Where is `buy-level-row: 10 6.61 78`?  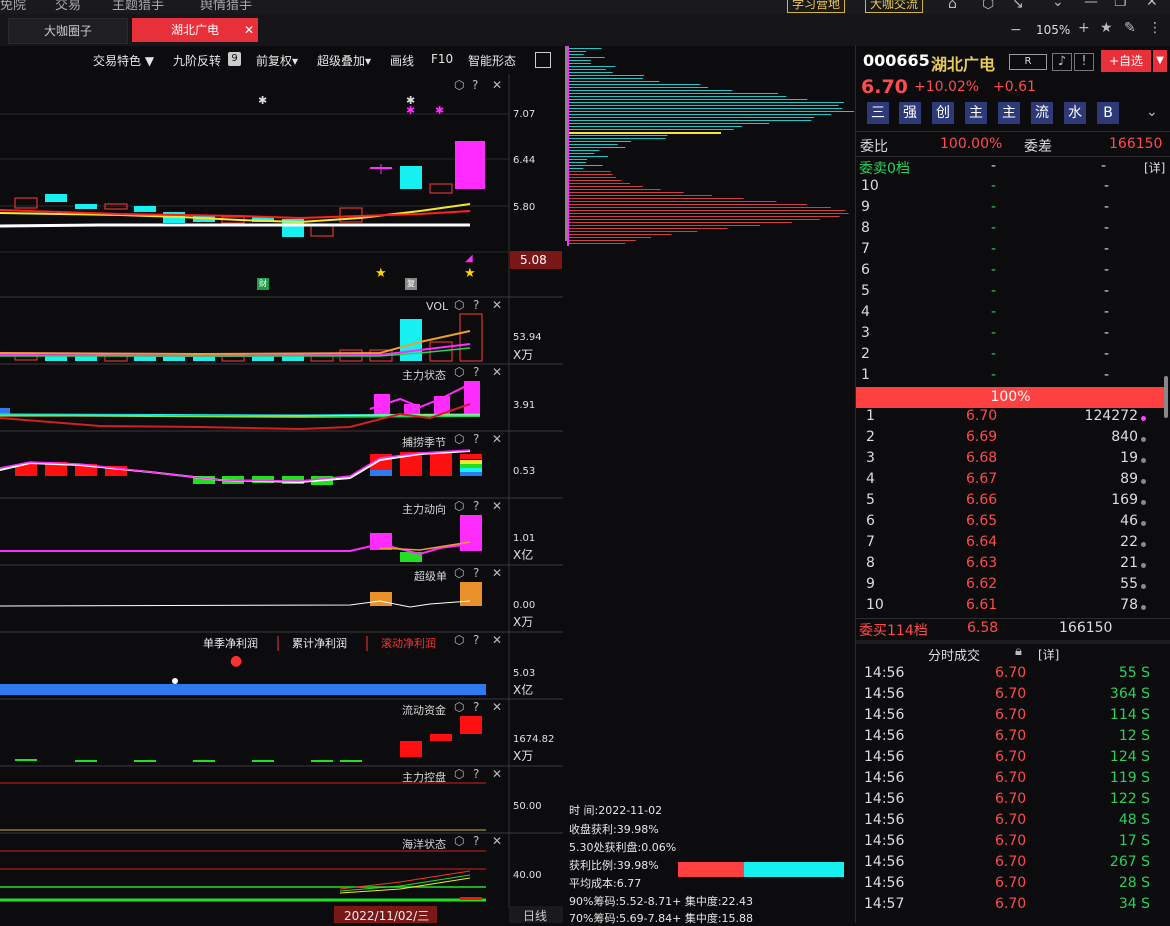
buy-level-row: 10 6.61 78 is located at coordinates (1011, 607).